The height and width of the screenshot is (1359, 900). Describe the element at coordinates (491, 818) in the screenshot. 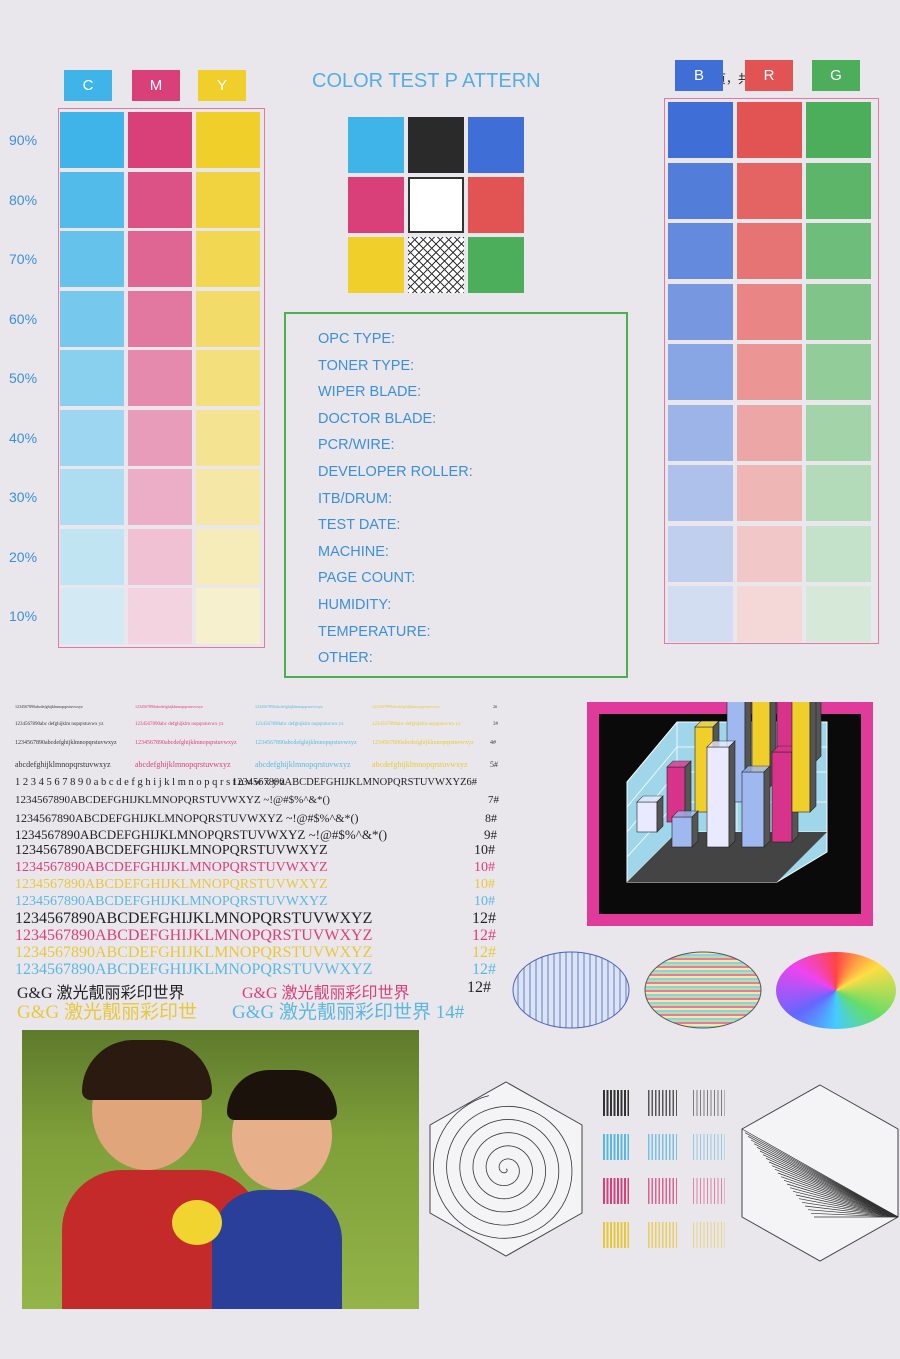

I see `text-sample-segment: 8#` at that location.